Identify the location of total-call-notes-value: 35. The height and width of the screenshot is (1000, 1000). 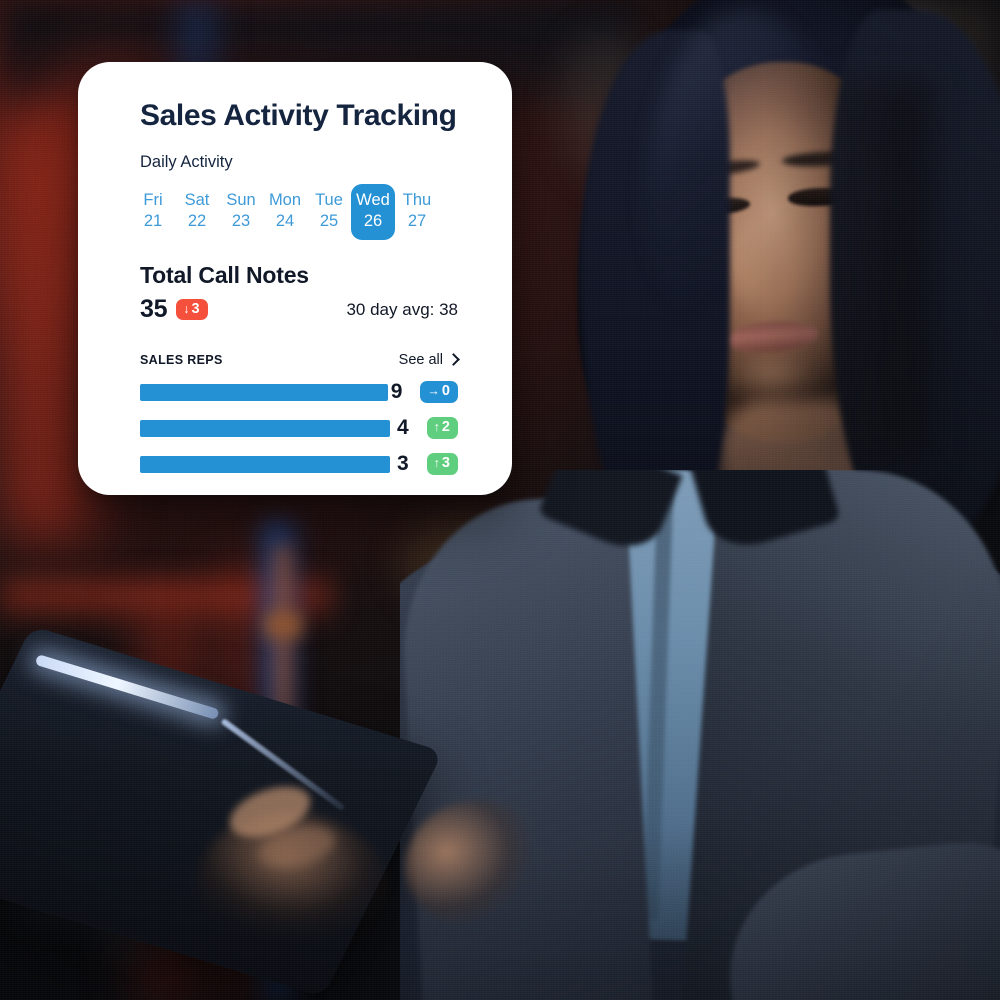
(154, 309).